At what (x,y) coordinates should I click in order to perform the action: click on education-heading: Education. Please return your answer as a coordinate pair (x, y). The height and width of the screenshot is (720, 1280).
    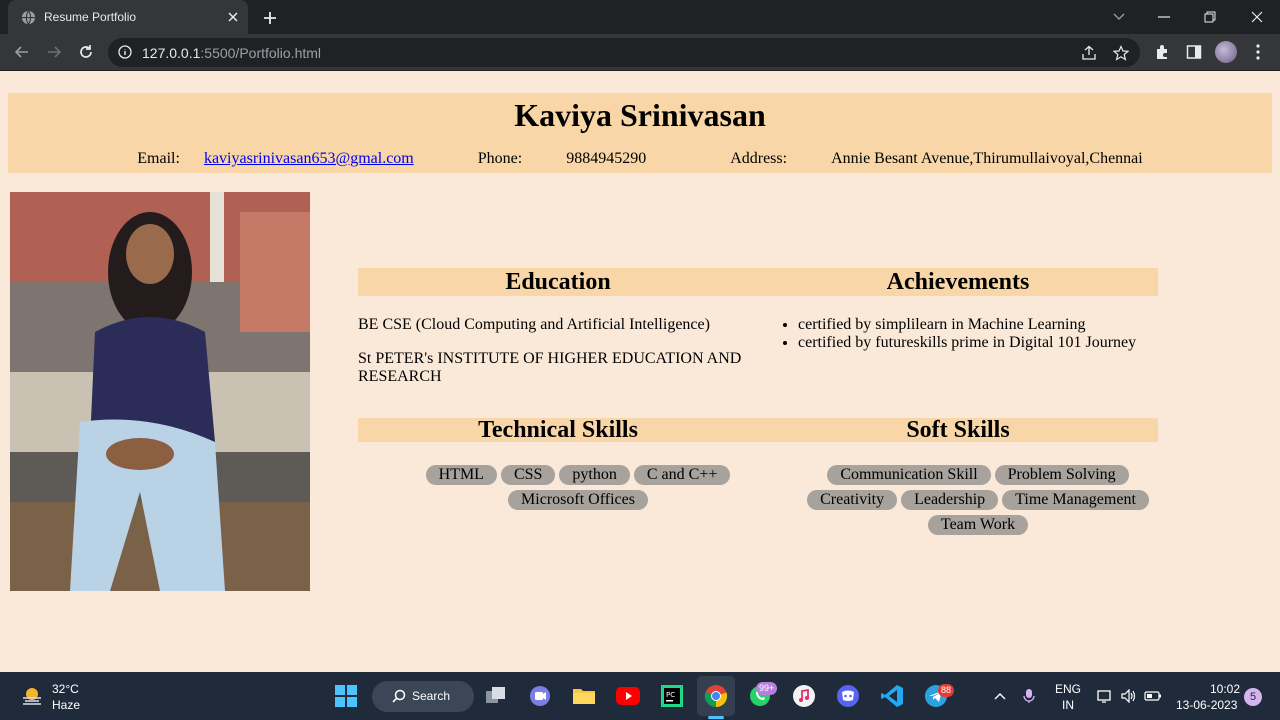
    Looking at the image, I should click on (558, 282).